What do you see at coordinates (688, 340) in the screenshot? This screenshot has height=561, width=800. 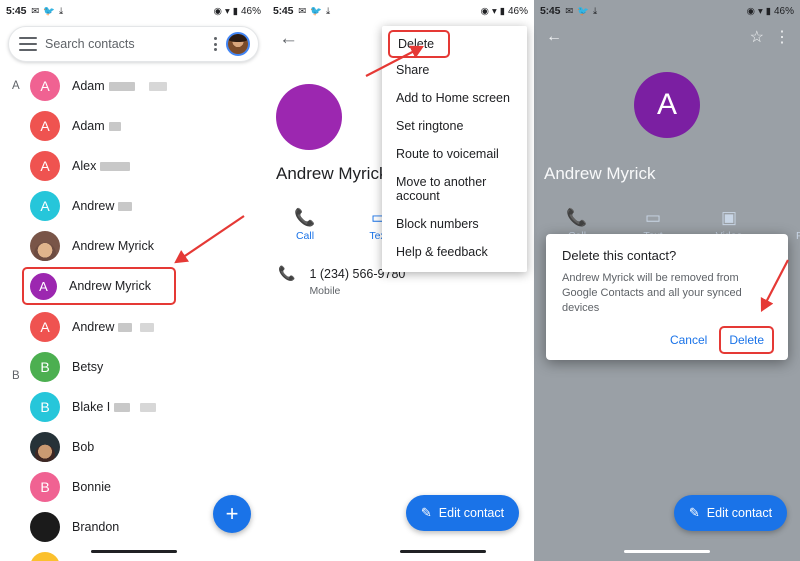 I see `cancel-button: Cancel` at bounding box center [688, 340].